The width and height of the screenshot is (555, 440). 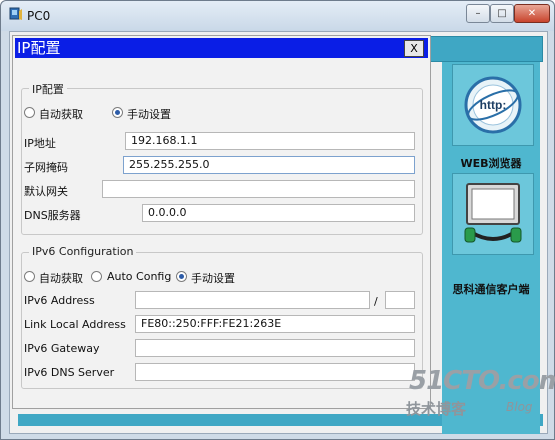 What do you see at coordinates (39, 16) in the screenshot?
I see `window-title: PC0` at bounding box center [39, 16].